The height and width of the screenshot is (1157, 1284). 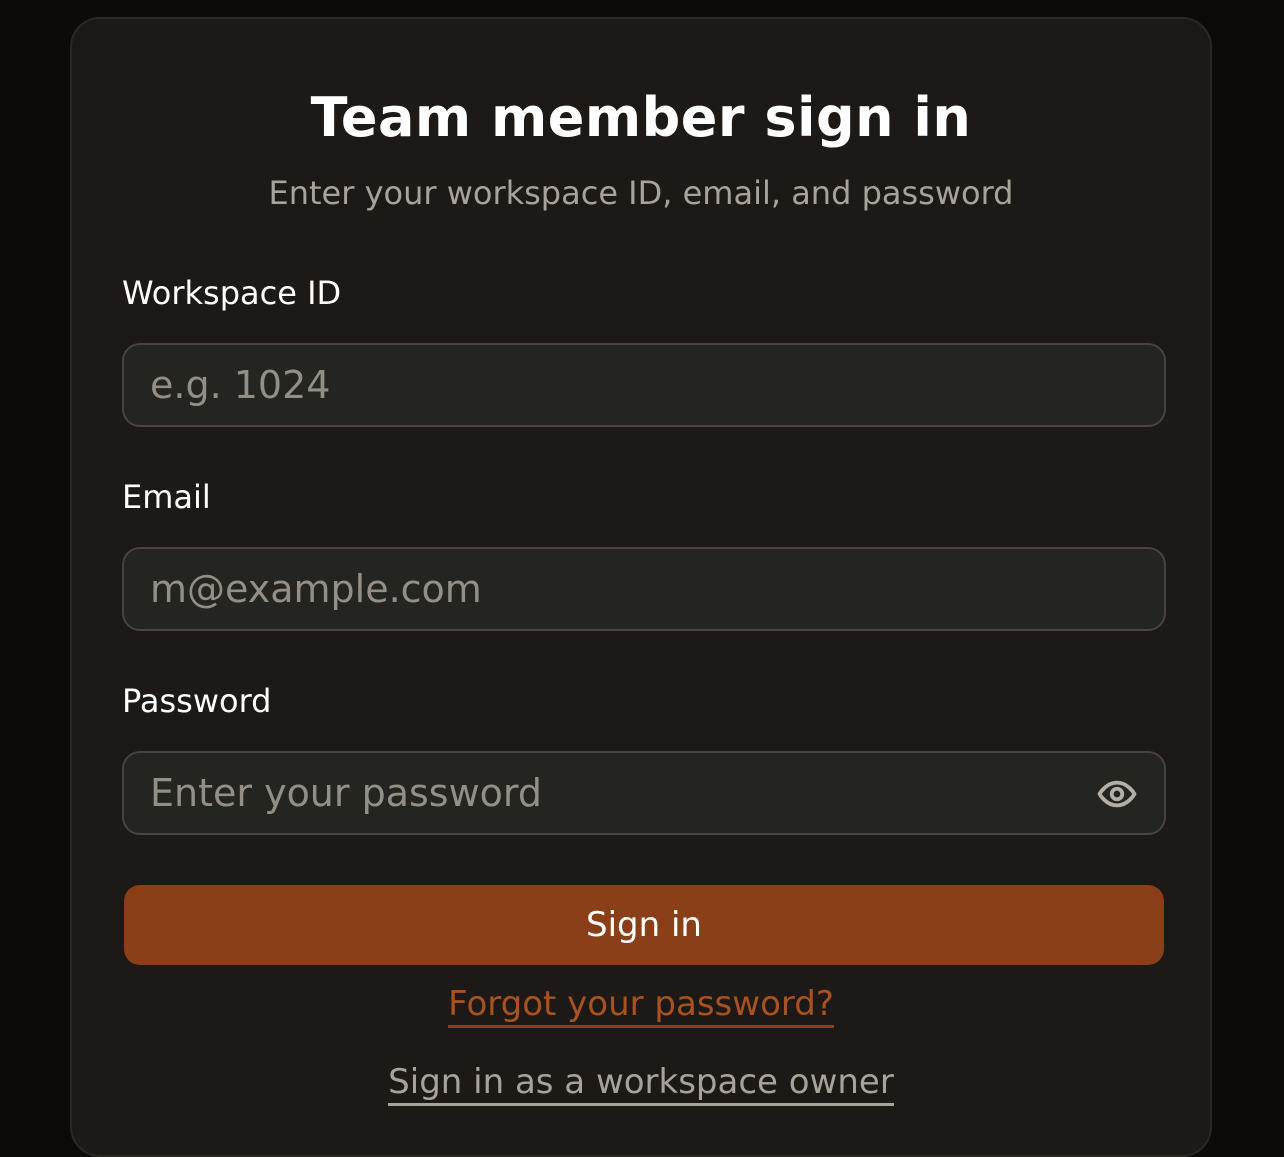 I want to click on eye-icon, so click(x=1117, y=794).